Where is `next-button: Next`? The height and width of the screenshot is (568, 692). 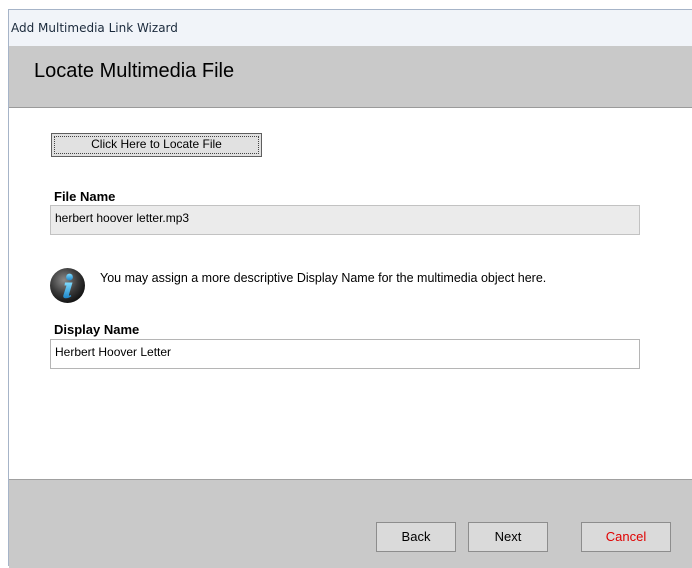
next-button: Next is located at coordinates (508, 537).